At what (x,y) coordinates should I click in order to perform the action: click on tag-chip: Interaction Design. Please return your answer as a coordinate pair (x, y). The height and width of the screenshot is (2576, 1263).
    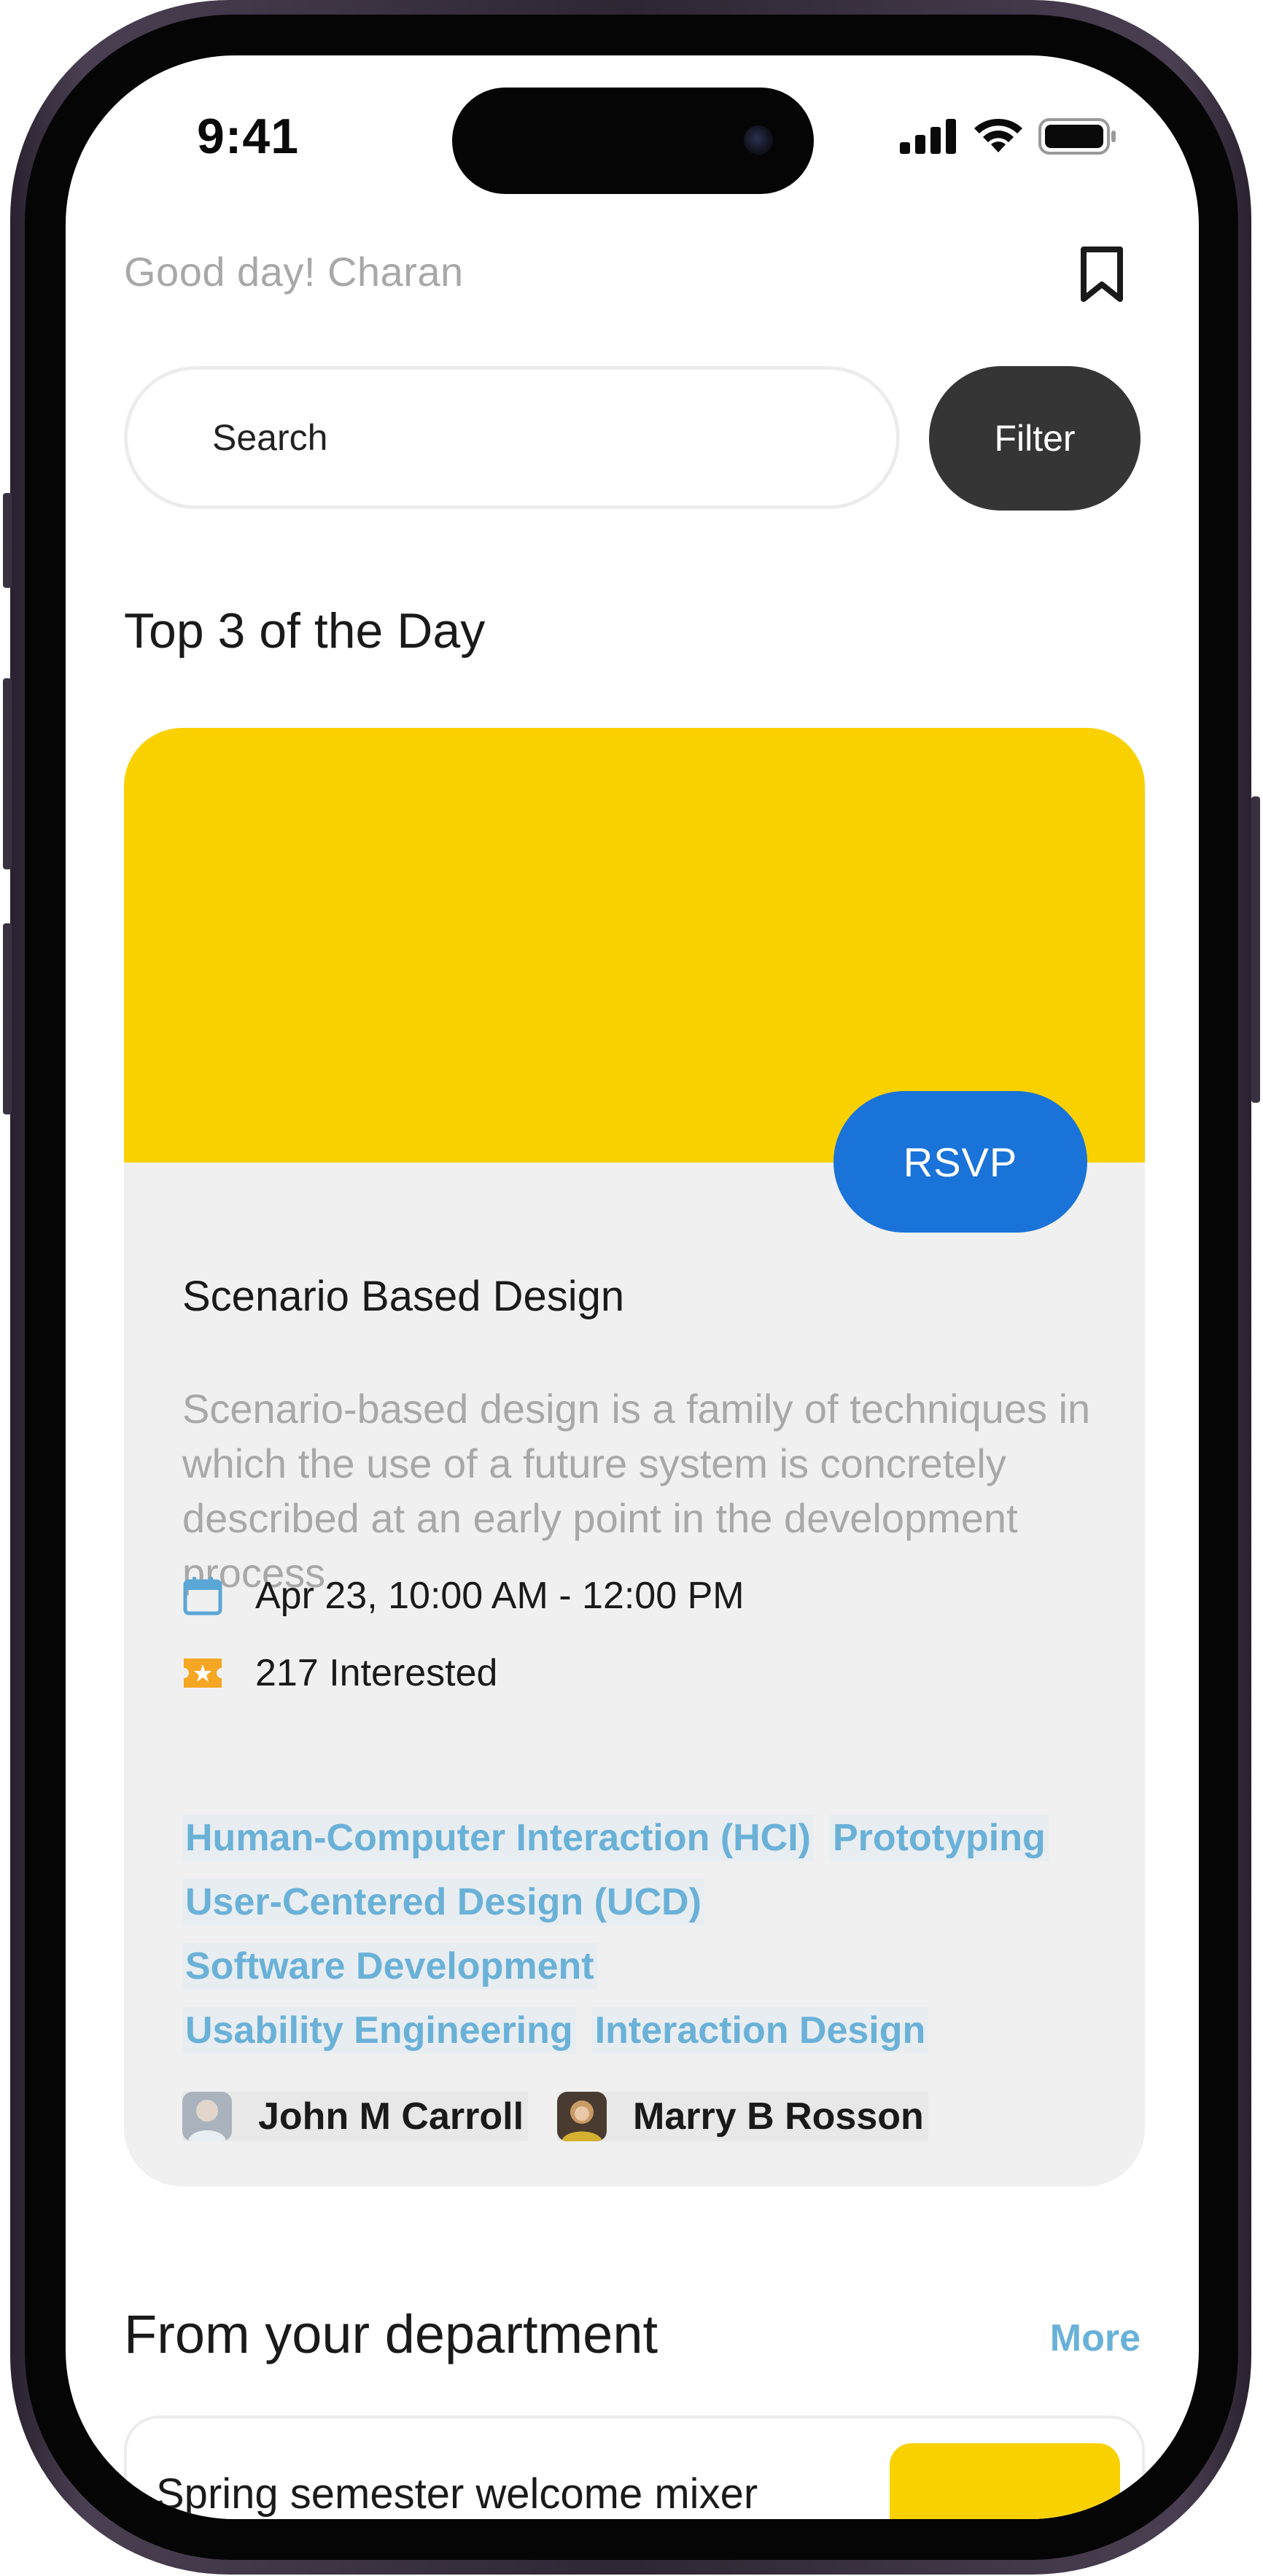
    Looking at the image, I should click on (760, 2030).